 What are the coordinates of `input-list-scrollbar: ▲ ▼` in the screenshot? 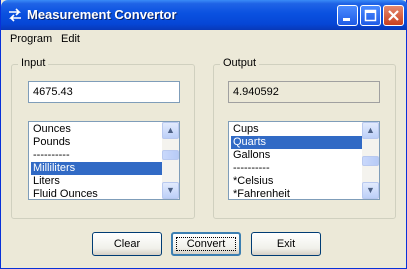 It's located at (170, 160).